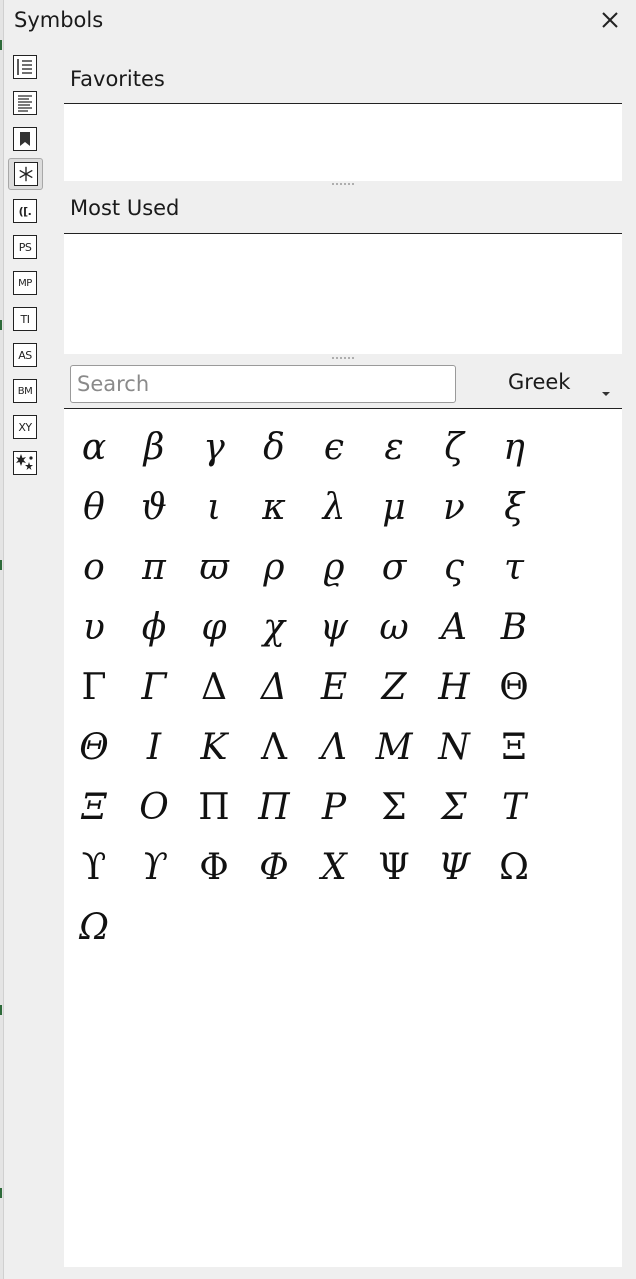 The height and width of the screenshot is (1279, 636). What do you see at coordinates (274, 507) in the screenshot?
I see `symbol-cell: κ` at bounding box center [274, 507].